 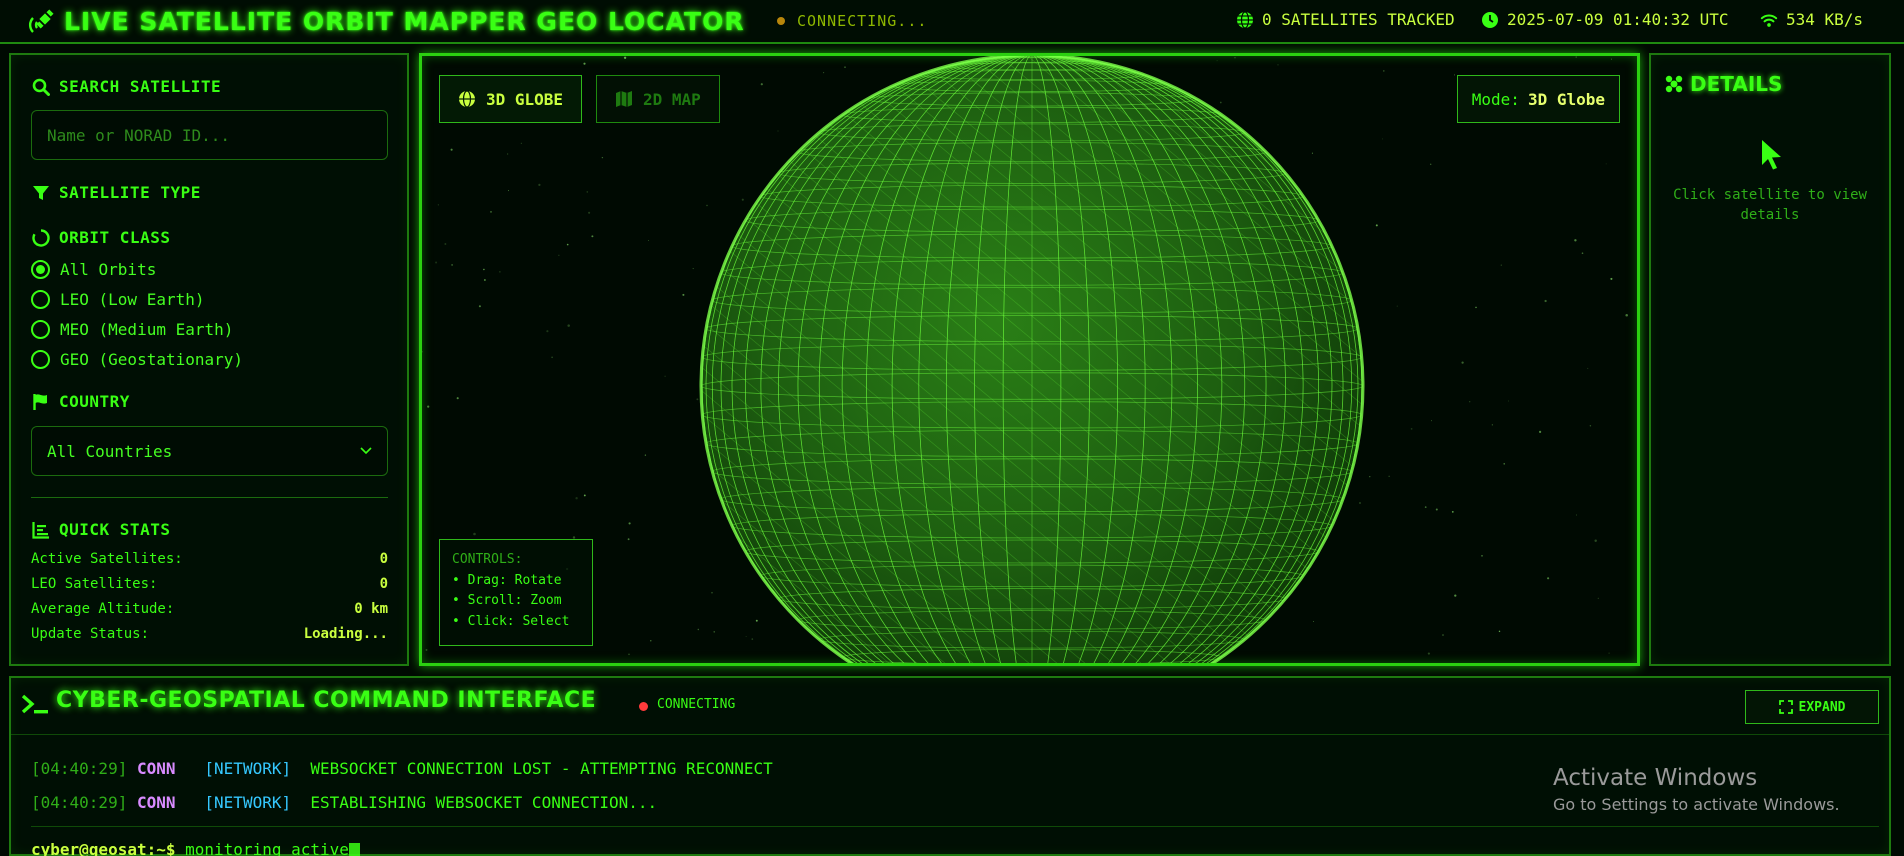 I want to click on radio-label: MEO (Medium Earth), so click(x=147, y=329).